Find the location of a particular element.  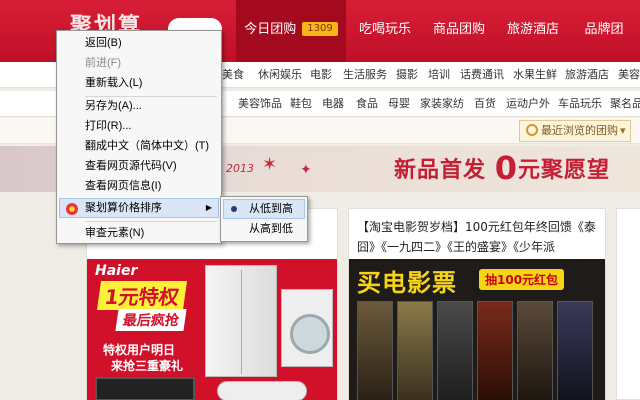

menu-item-reload: 重新载入(L) is located at coordinates (139, 83).